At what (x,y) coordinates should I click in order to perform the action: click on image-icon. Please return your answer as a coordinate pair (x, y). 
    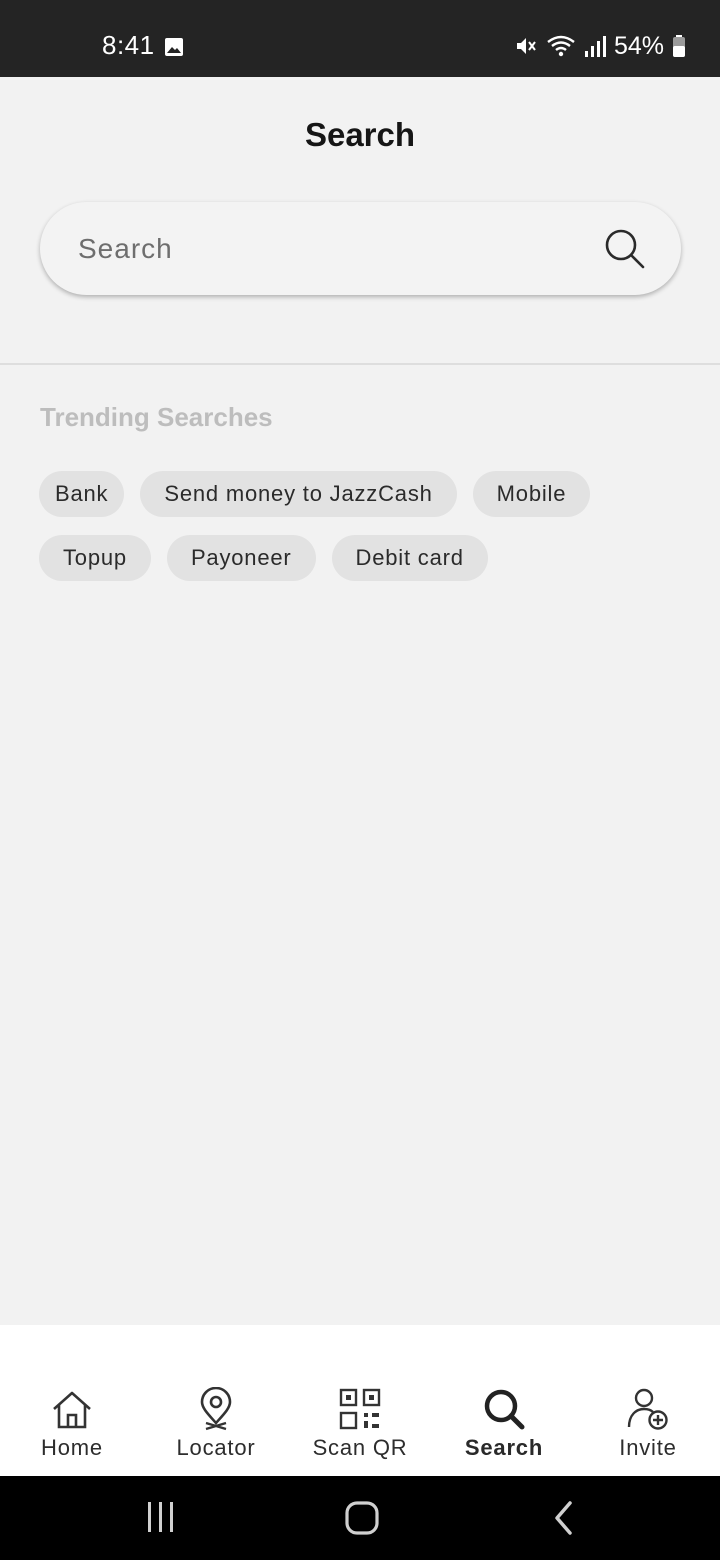
    Looking at the image, I should click on (174, 47).